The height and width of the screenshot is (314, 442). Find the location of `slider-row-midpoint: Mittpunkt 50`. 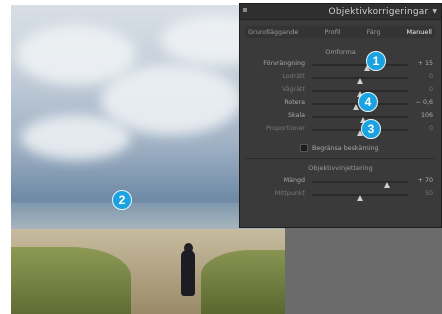

slider-row-midpoint: Mittpunkt 50 is located at coordinates (340, 195).